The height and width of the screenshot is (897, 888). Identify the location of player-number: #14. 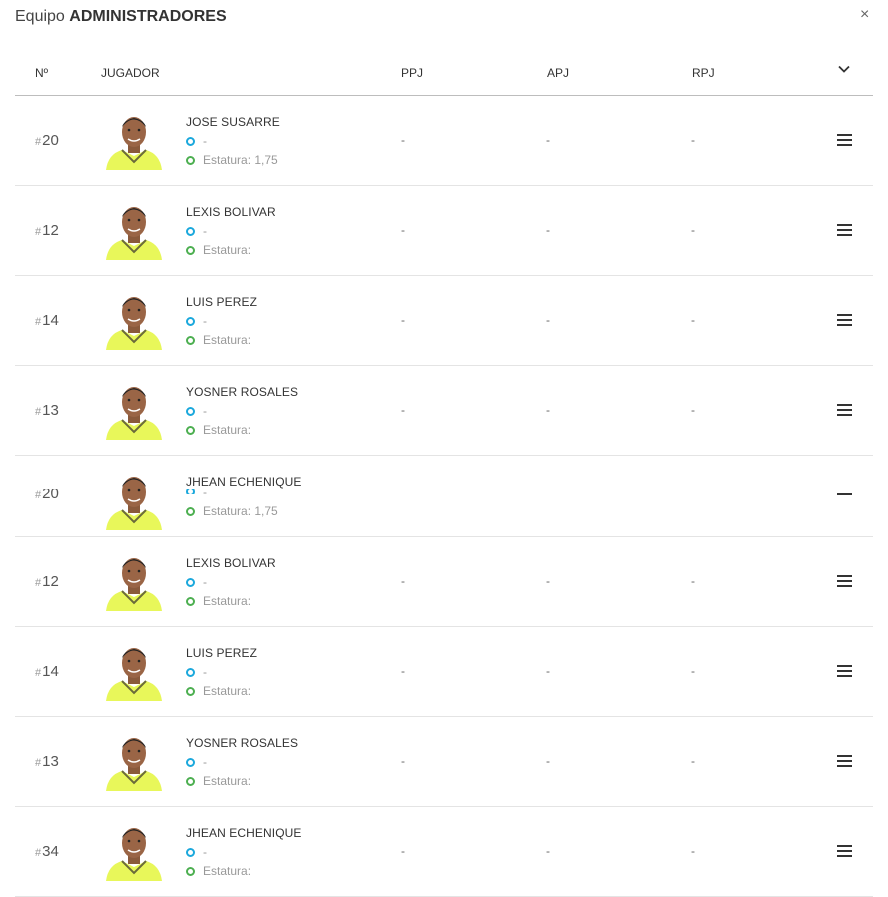
(47, 320).